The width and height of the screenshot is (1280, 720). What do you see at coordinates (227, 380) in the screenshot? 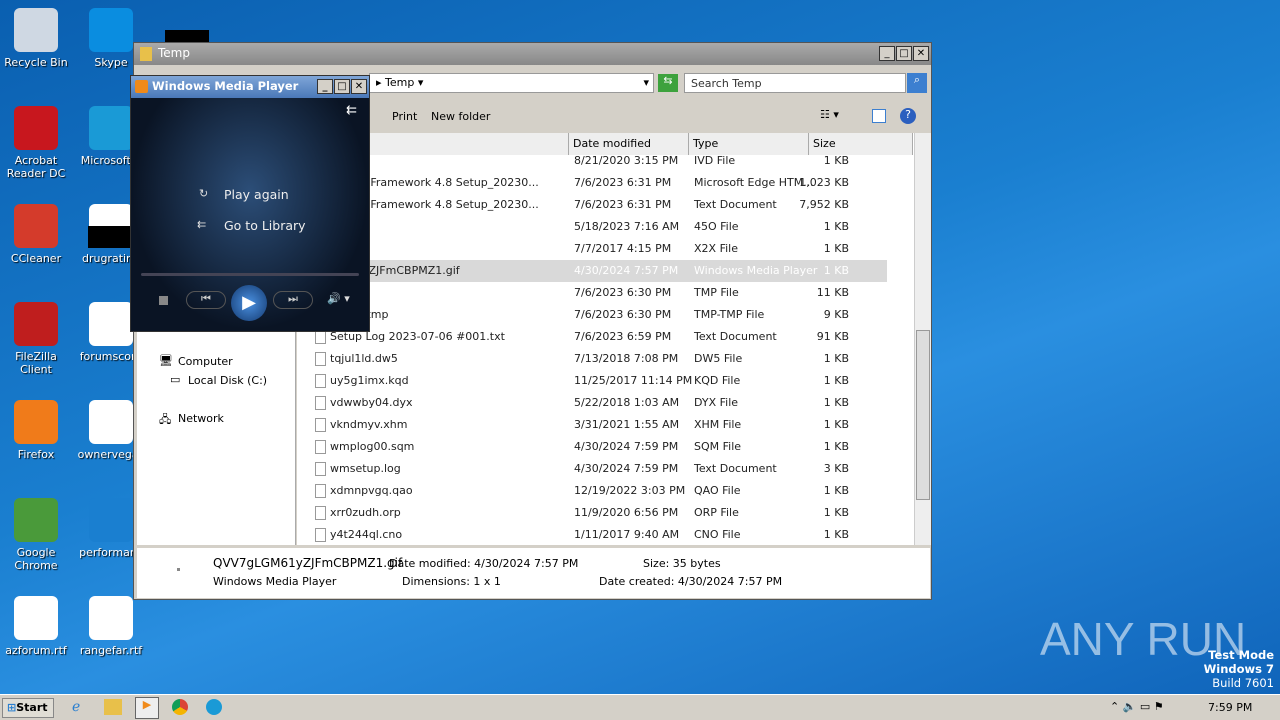
I see `nav-local-disk: Local Disk (C:)` at bounding box center [227, 380].